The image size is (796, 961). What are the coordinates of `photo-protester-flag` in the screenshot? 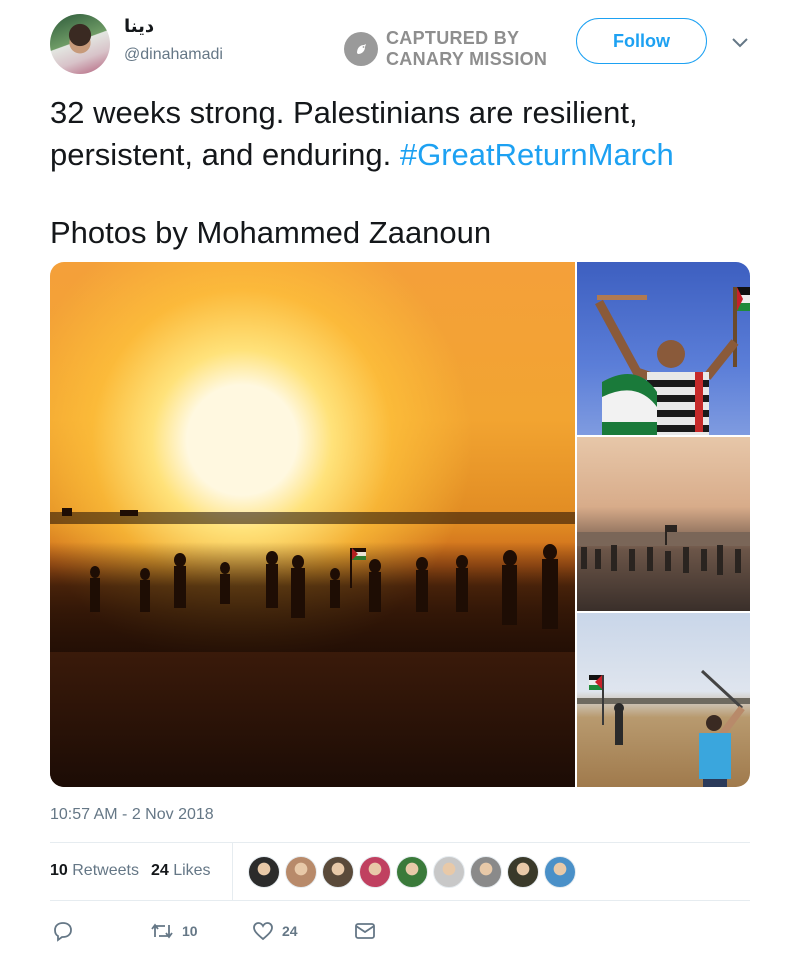 It's located at (663, 348).